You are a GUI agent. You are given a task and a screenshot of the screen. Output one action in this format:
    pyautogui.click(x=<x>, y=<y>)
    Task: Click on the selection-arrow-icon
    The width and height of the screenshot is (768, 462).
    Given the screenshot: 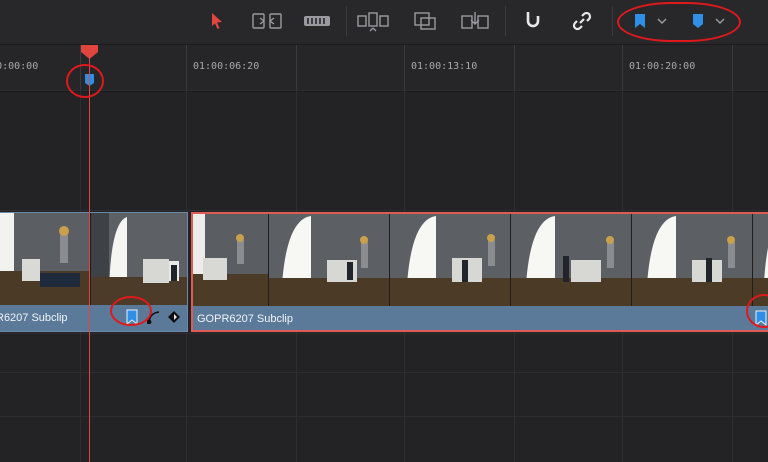 What is the action you would take?
    pyautogui.click(x=217, y=21)
    